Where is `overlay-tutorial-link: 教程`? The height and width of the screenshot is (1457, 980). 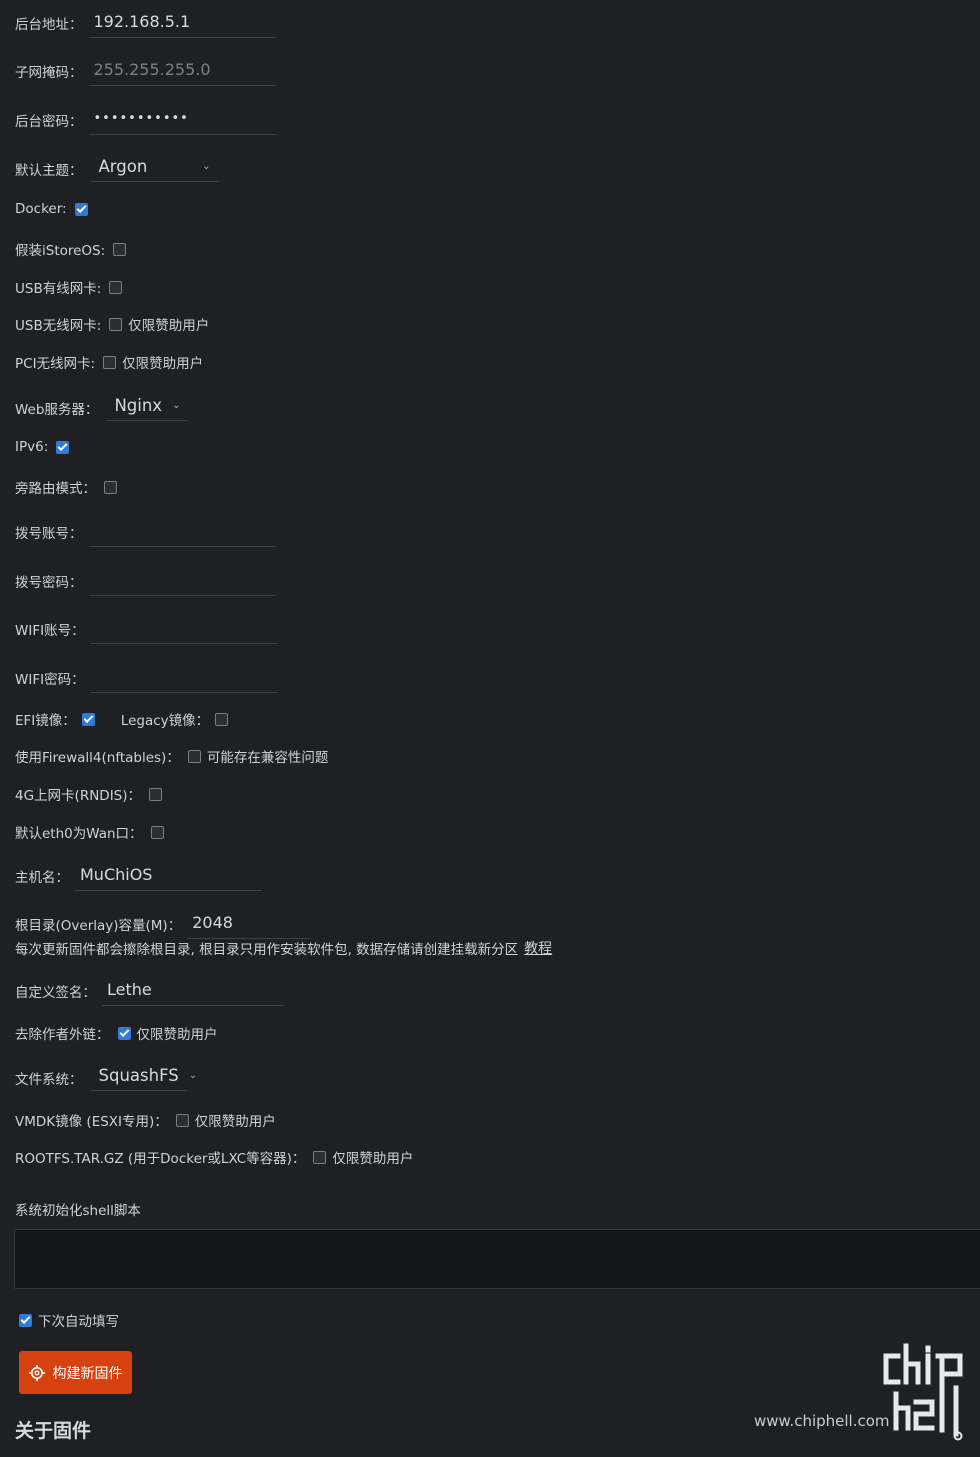
overlay-tutorial-link: 教程 is located at coordinates (538, 948).